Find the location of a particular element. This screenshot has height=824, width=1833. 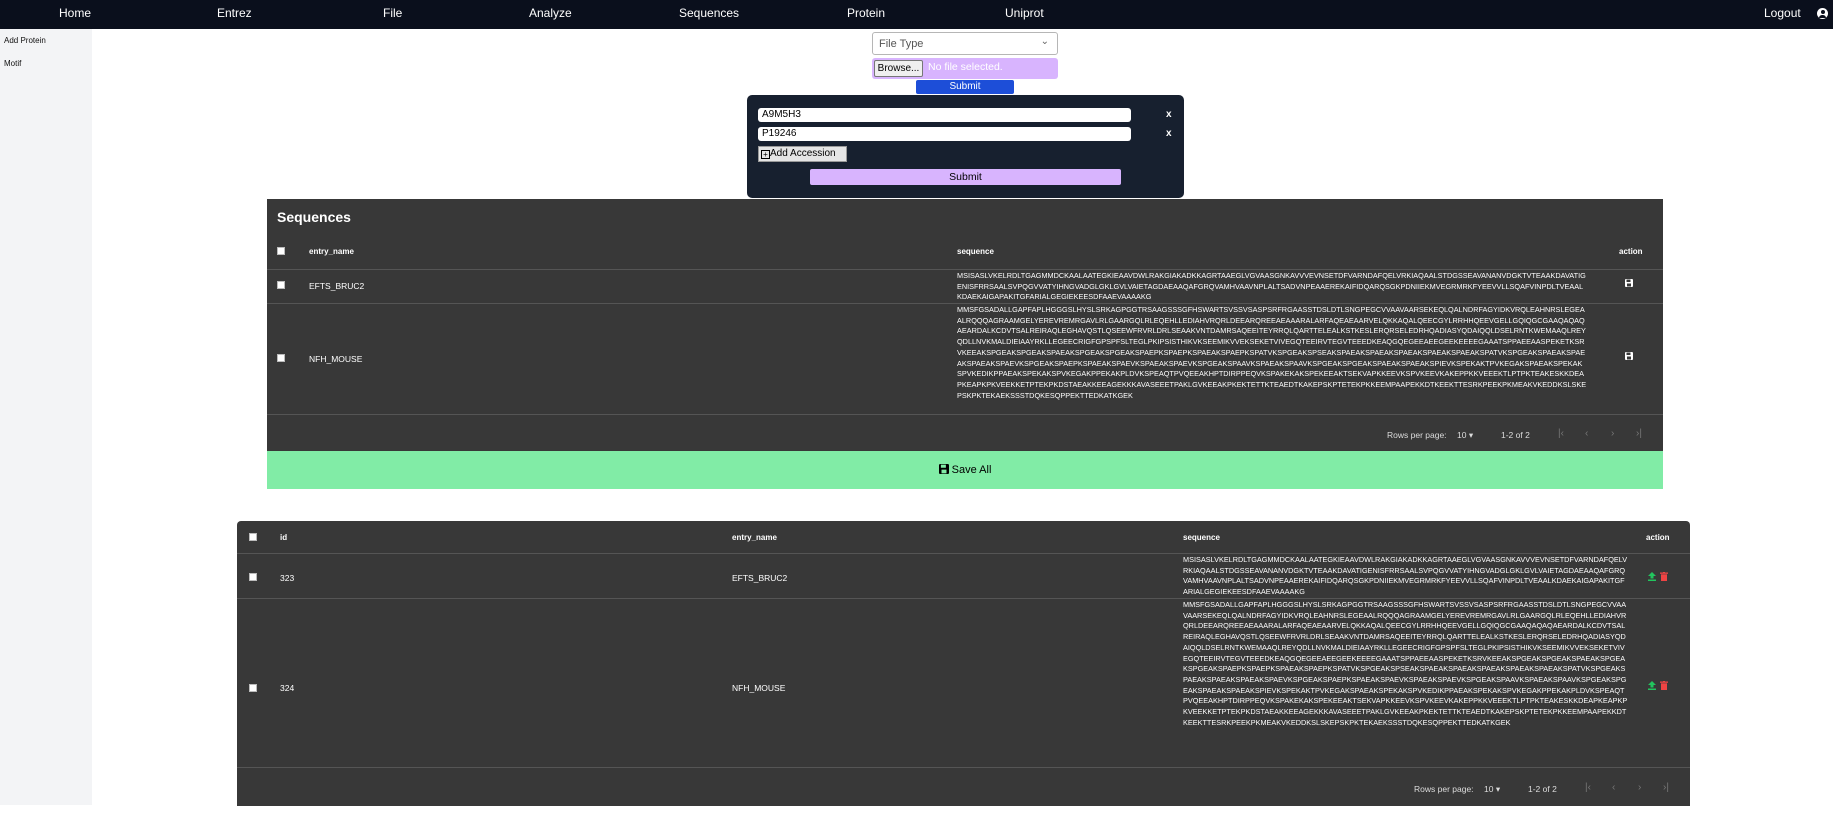

sidebar-item-motif: Motif is located at coordinates (12, 63).